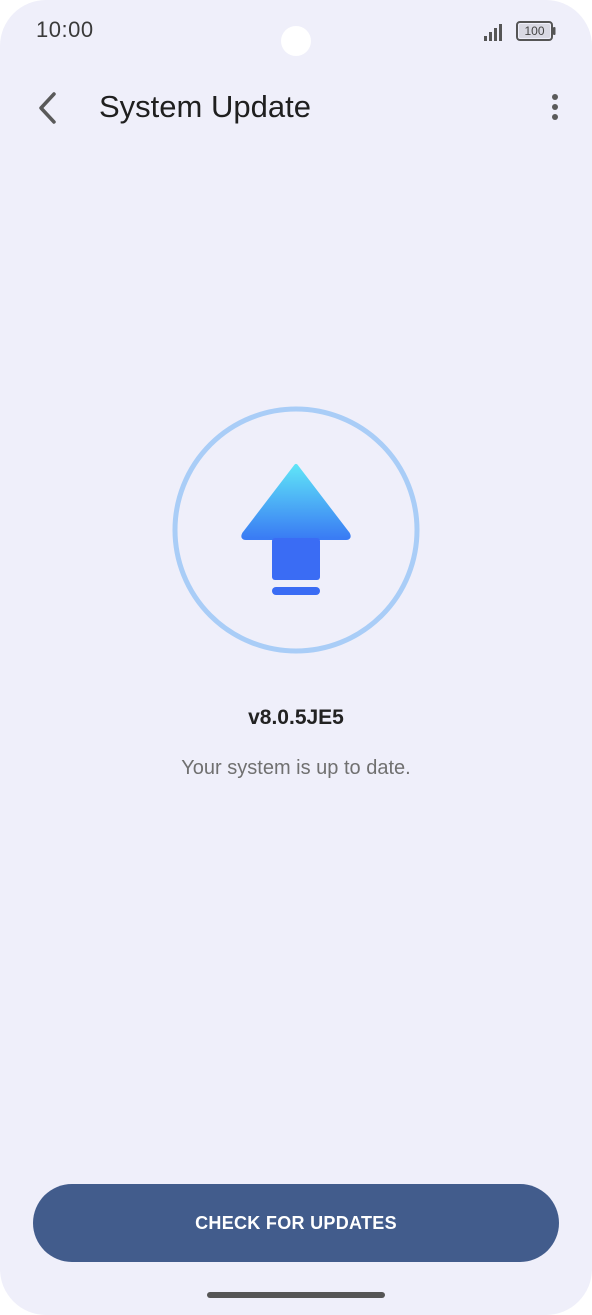 Image resolution: width=592 pixels, height=1315 pixels. I want to click on page-title: System Update, so click(205, 106).